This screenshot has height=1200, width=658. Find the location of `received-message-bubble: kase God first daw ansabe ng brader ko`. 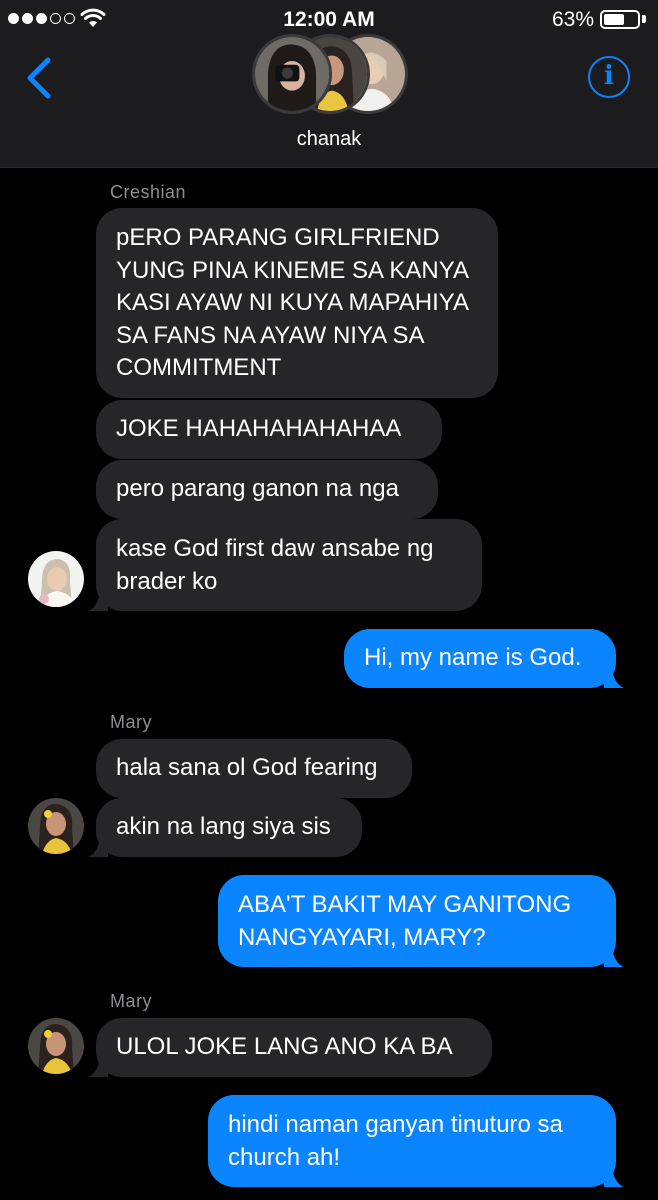

received-message-bubble: kase God first daw ansabe ng brader ko is located at coordinates (285, 565).